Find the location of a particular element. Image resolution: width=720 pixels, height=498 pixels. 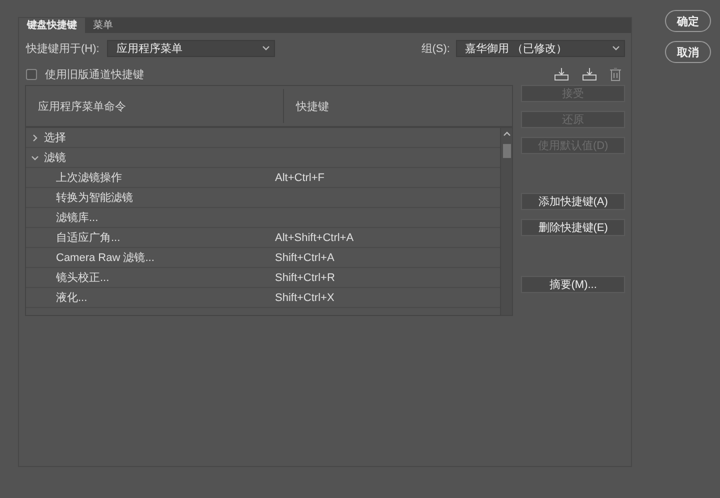

command-row: 转换为智能滤镜 is located at coordinates (263, 198).